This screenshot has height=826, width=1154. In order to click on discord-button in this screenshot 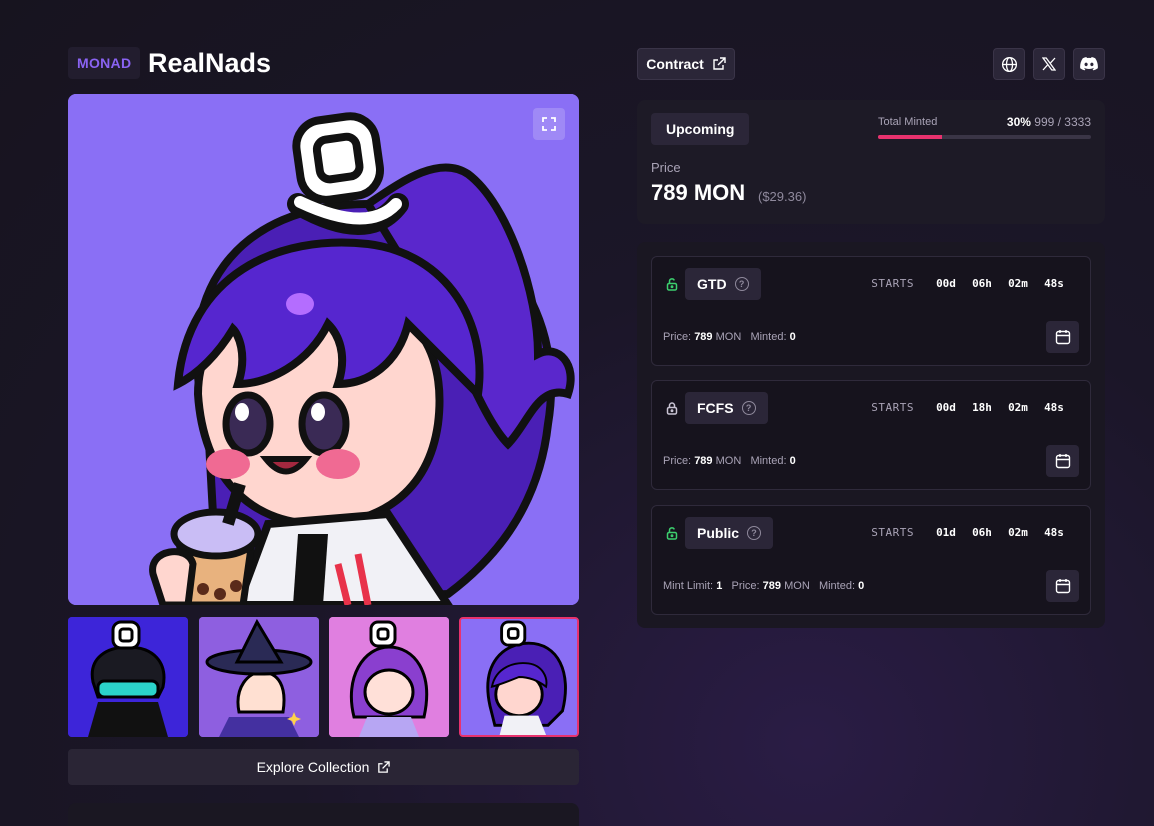, I will do `click(1089, 64)`.